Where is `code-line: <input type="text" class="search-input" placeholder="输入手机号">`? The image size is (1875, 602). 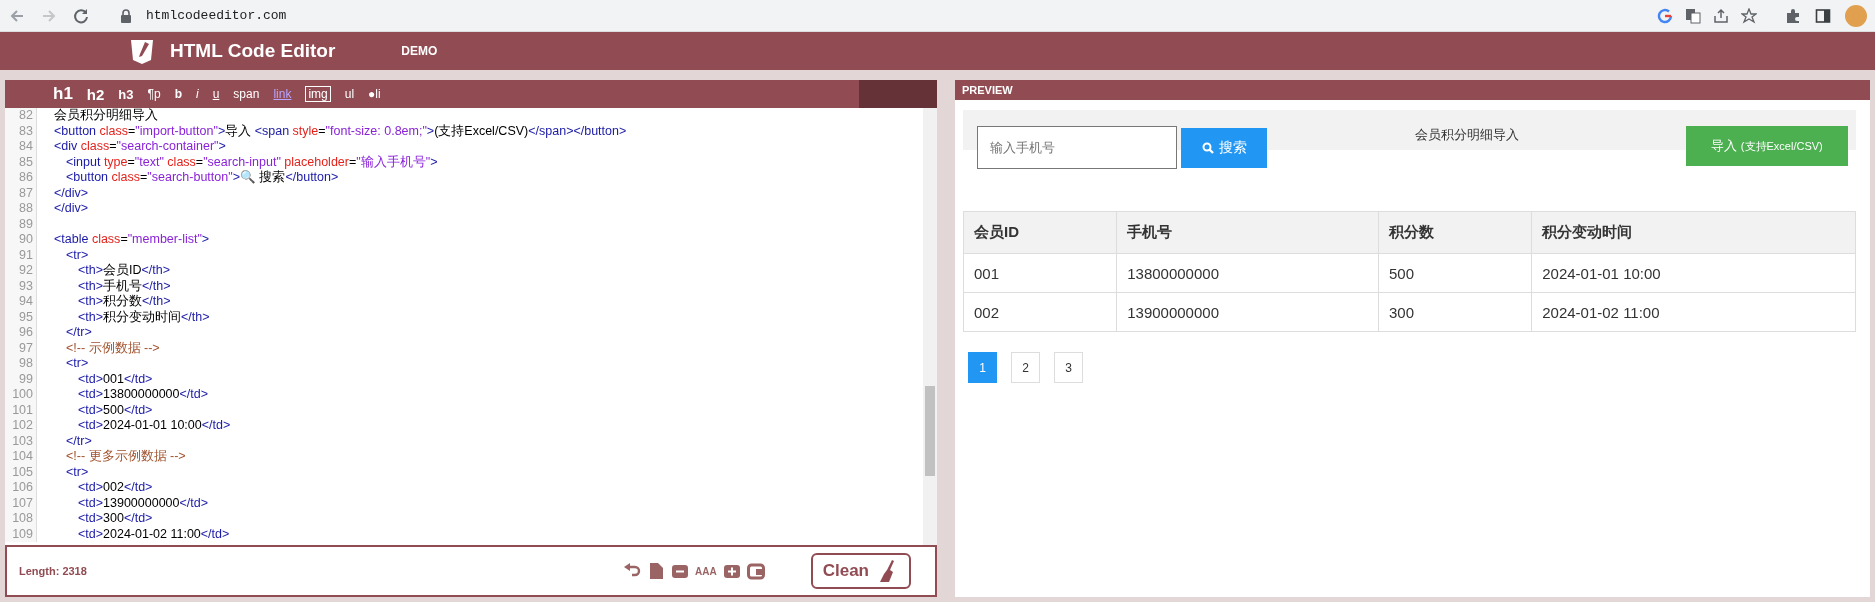 code-line: <input type="text" class="search-input" placeholder="输入手机号"> is located at coordinates (251, 162).